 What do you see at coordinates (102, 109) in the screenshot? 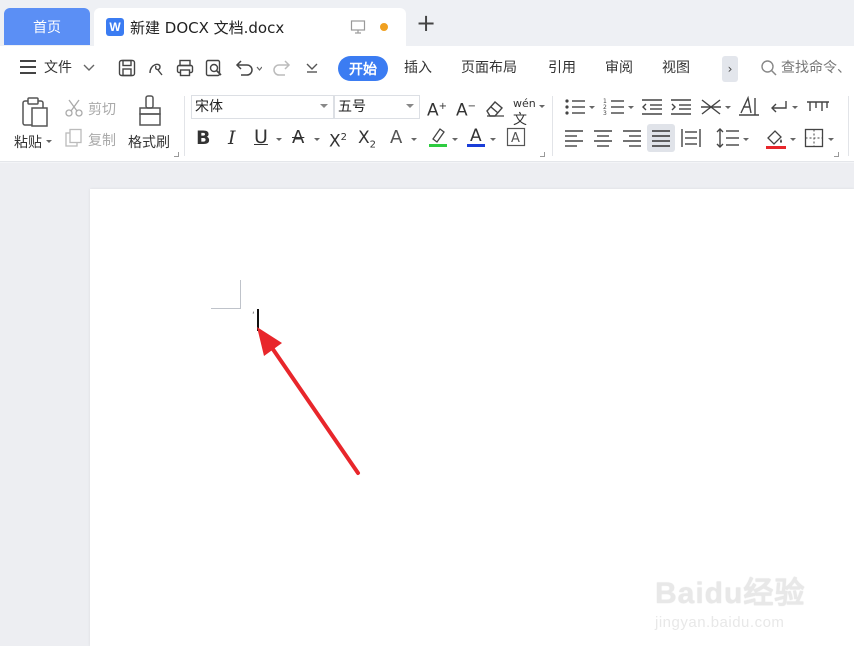
I see `cut-button: 剪切` at bounding box center [102, 109].